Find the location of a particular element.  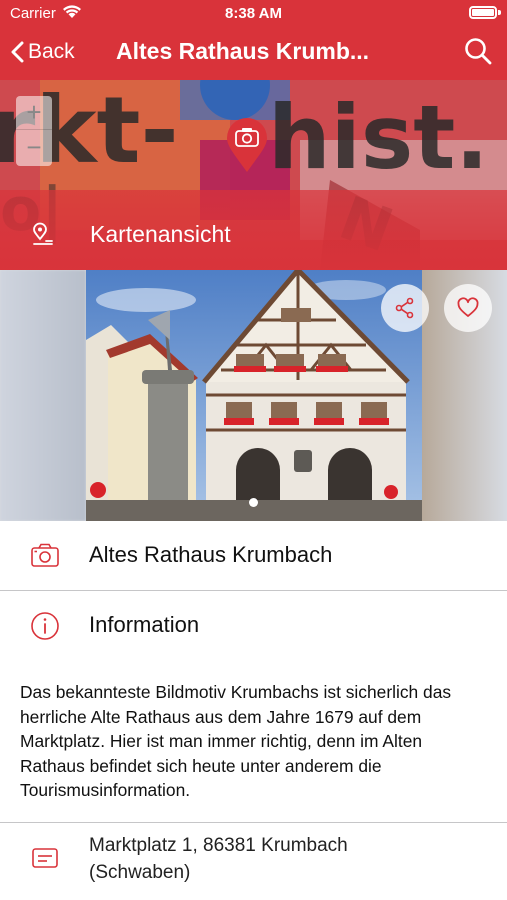

back-chevron-icon is located at coordinates (17, 52).